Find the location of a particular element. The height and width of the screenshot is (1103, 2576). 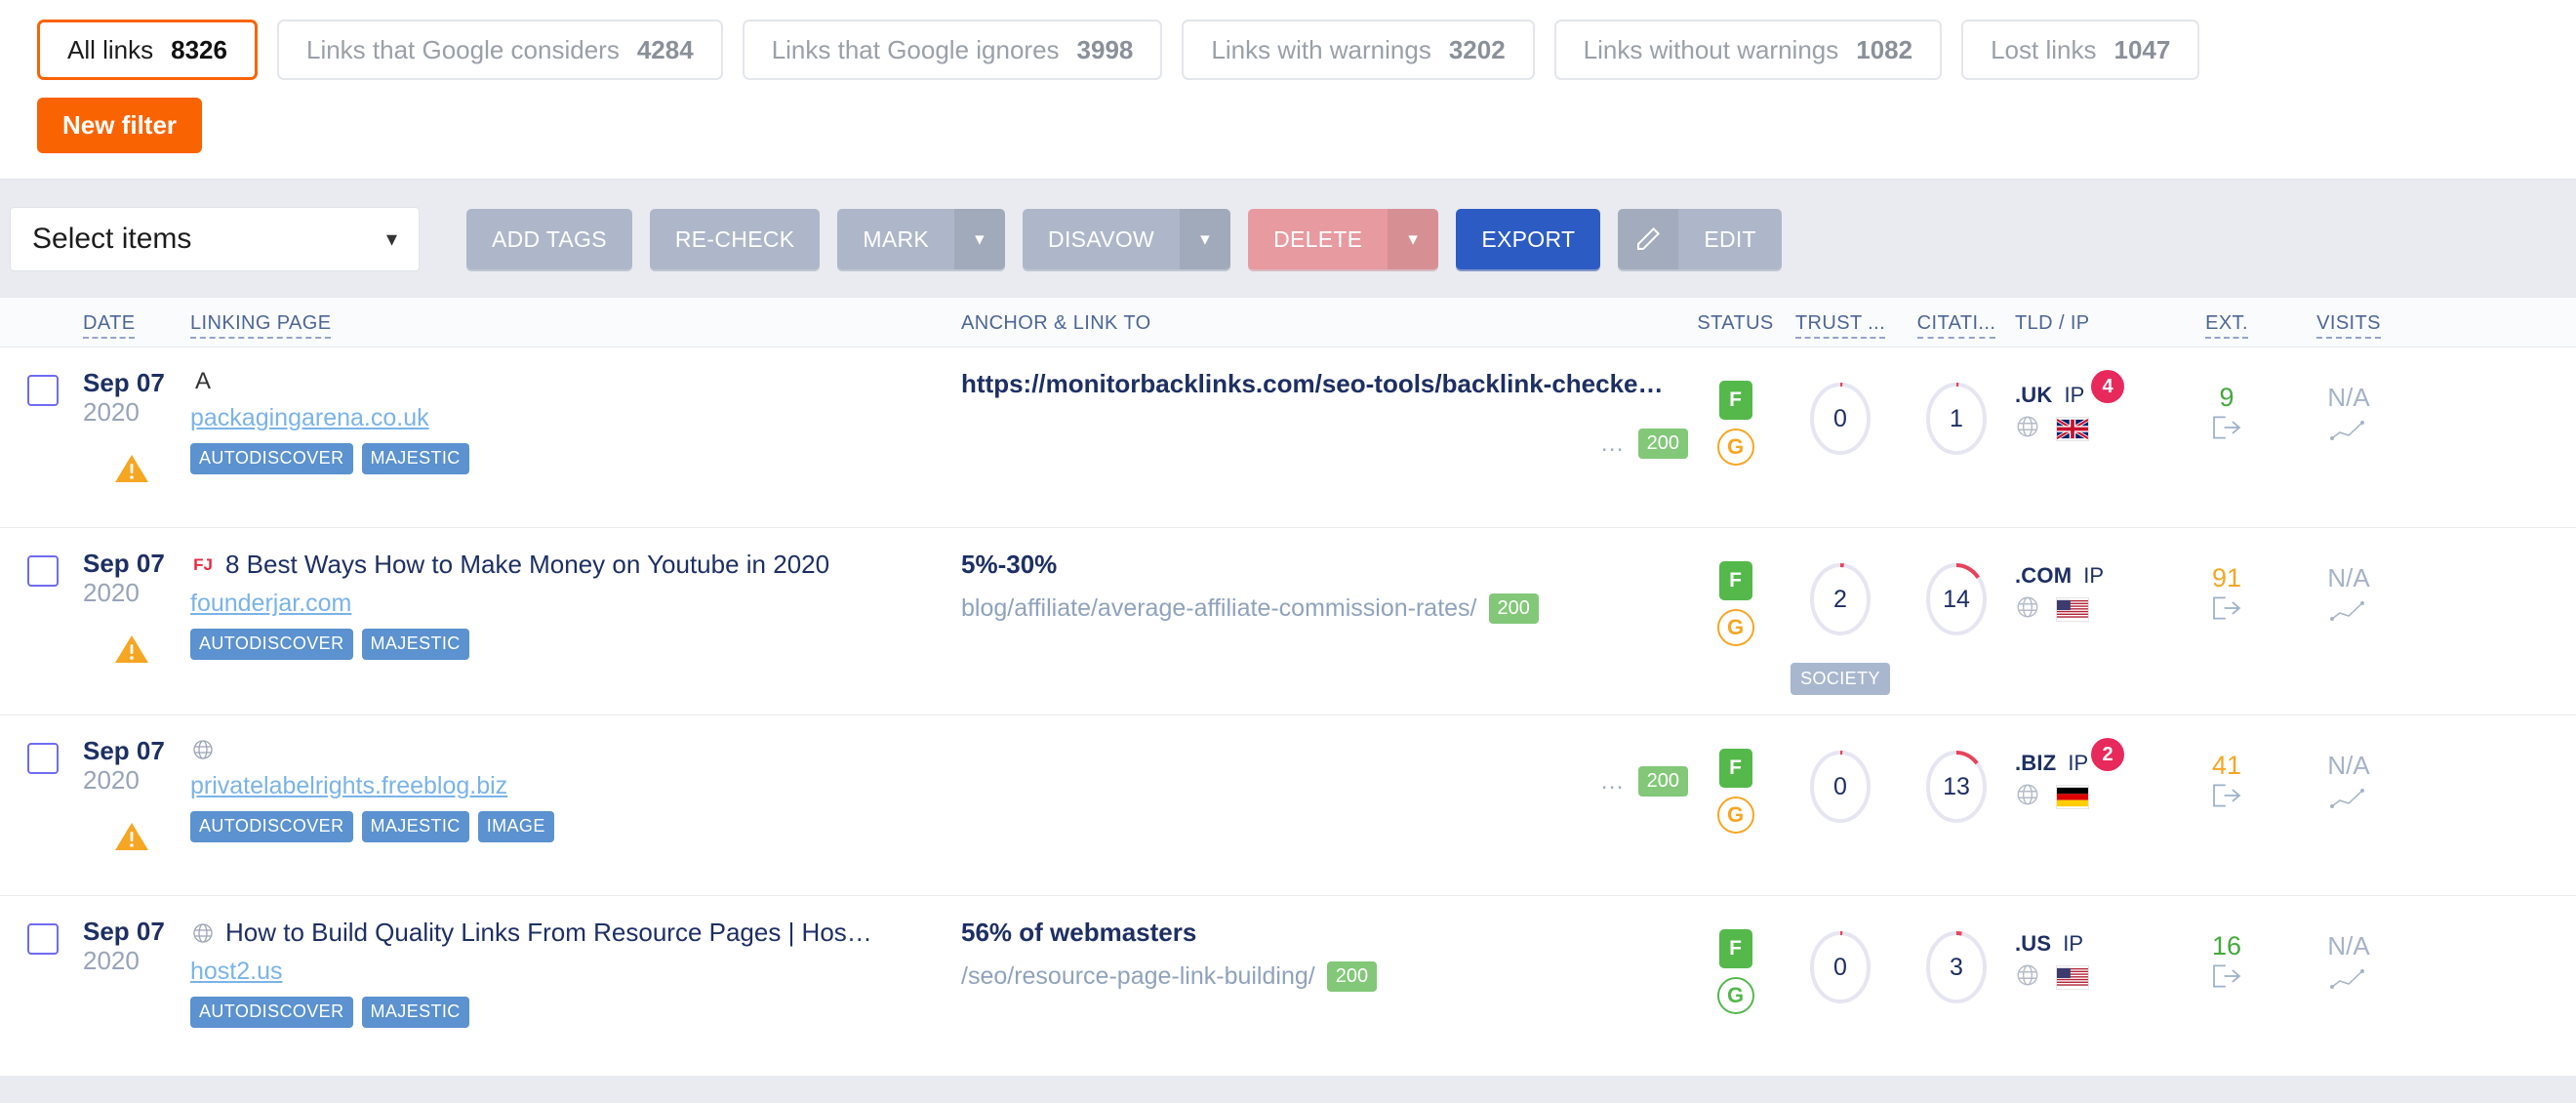

select-items-dropdown: Select items ▾ is located at coordinates (215, 239).